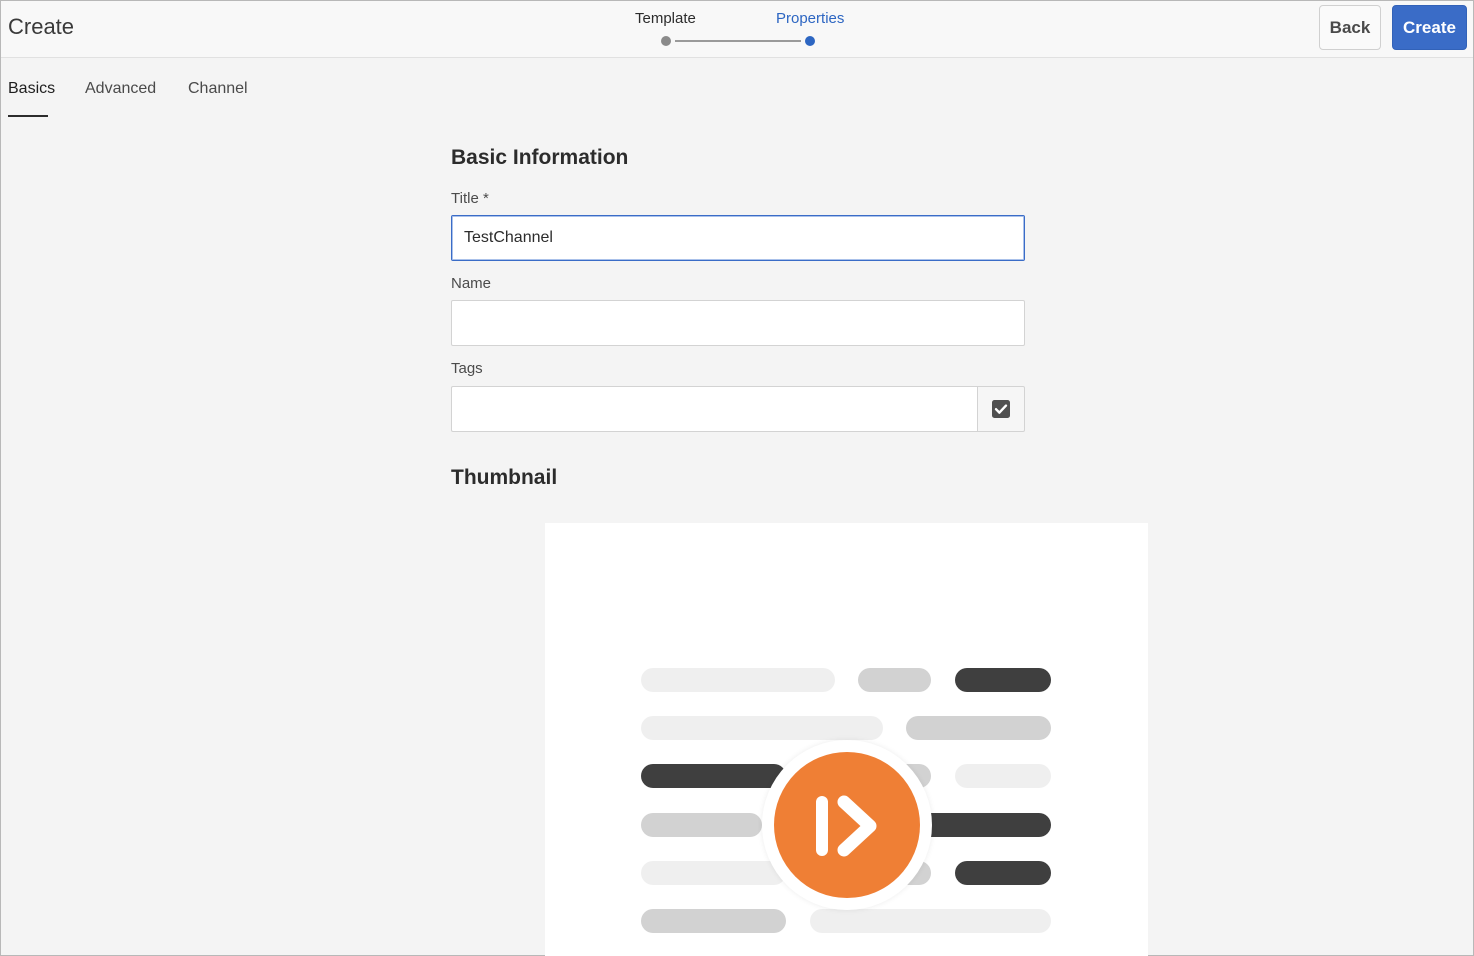 The height and width of the screenshot is (956, 1474). Describe the element at coordinates (540, 157) in the screenshot. I see `basic-information-heading: Basic Information` at that location.